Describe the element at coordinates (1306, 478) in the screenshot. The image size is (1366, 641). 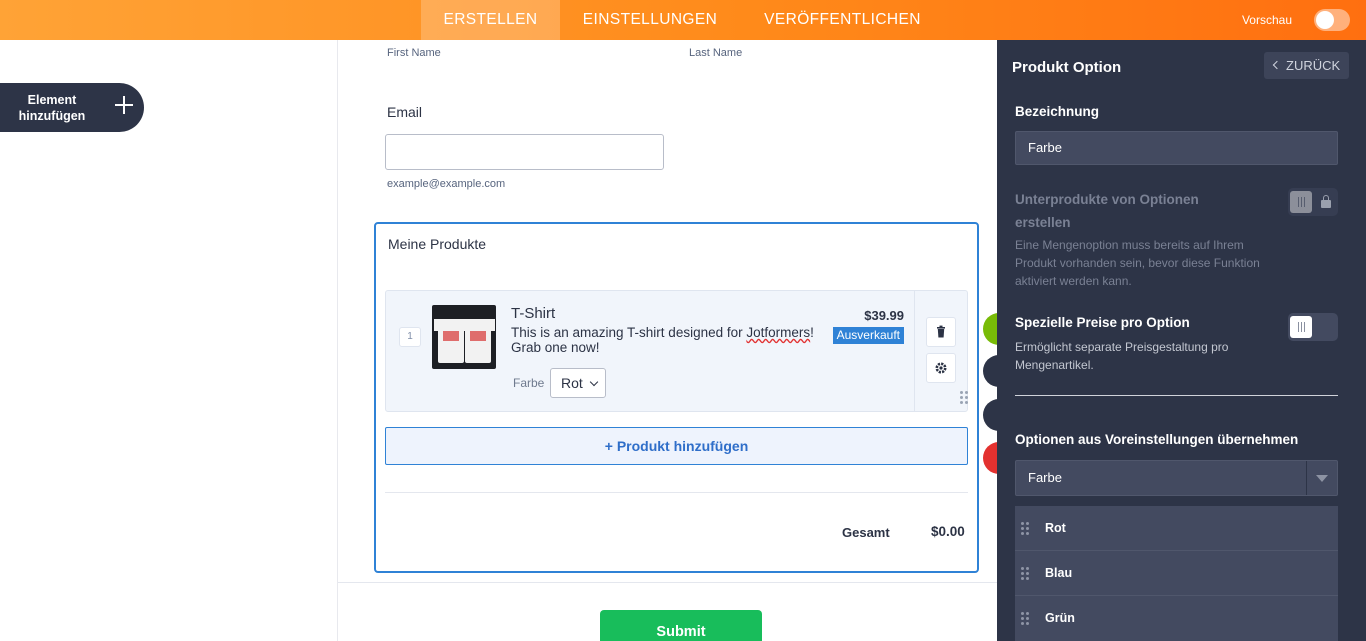
I see `select-separator` at that location.